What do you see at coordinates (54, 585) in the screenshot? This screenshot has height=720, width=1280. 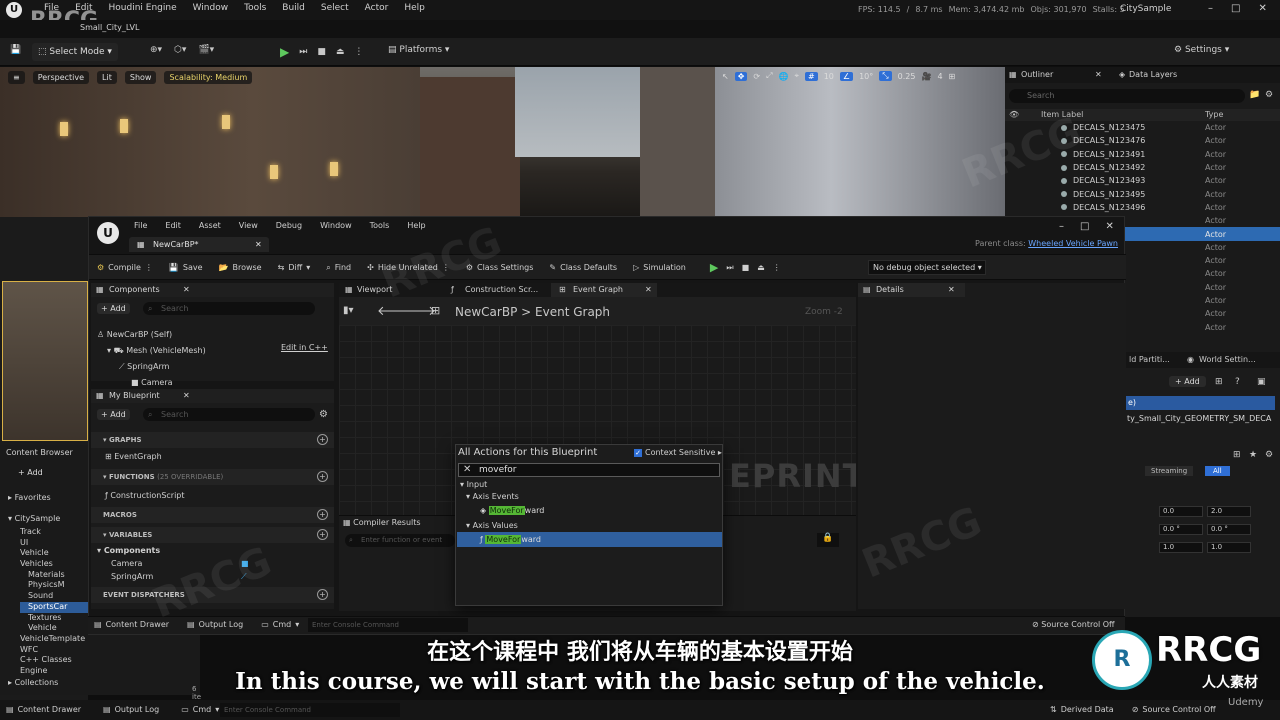 I see `folder-item: PhysicsM` at bounding box center [54, 585].